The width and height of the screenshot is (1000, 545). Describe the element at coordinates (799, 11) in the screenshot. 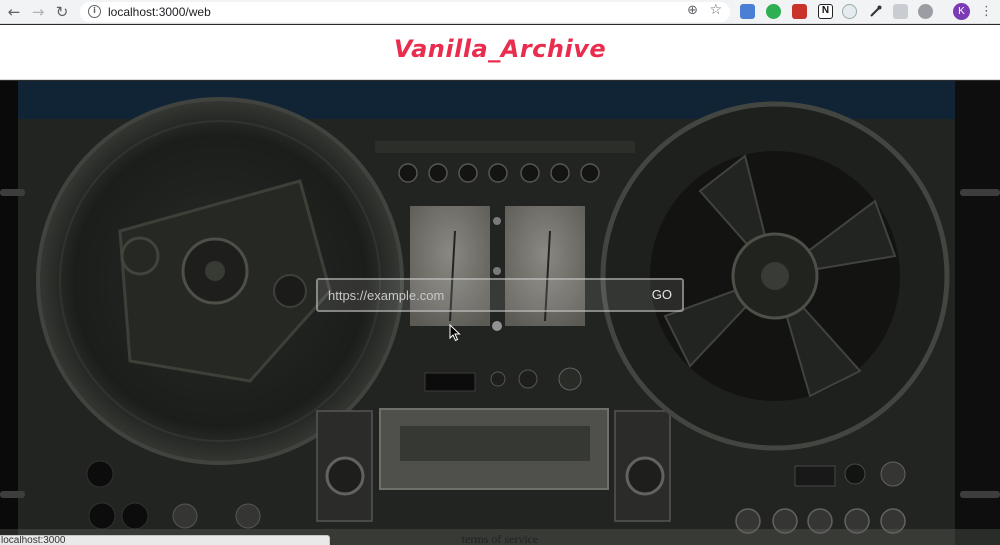

I see `pdf-icon` at that location.